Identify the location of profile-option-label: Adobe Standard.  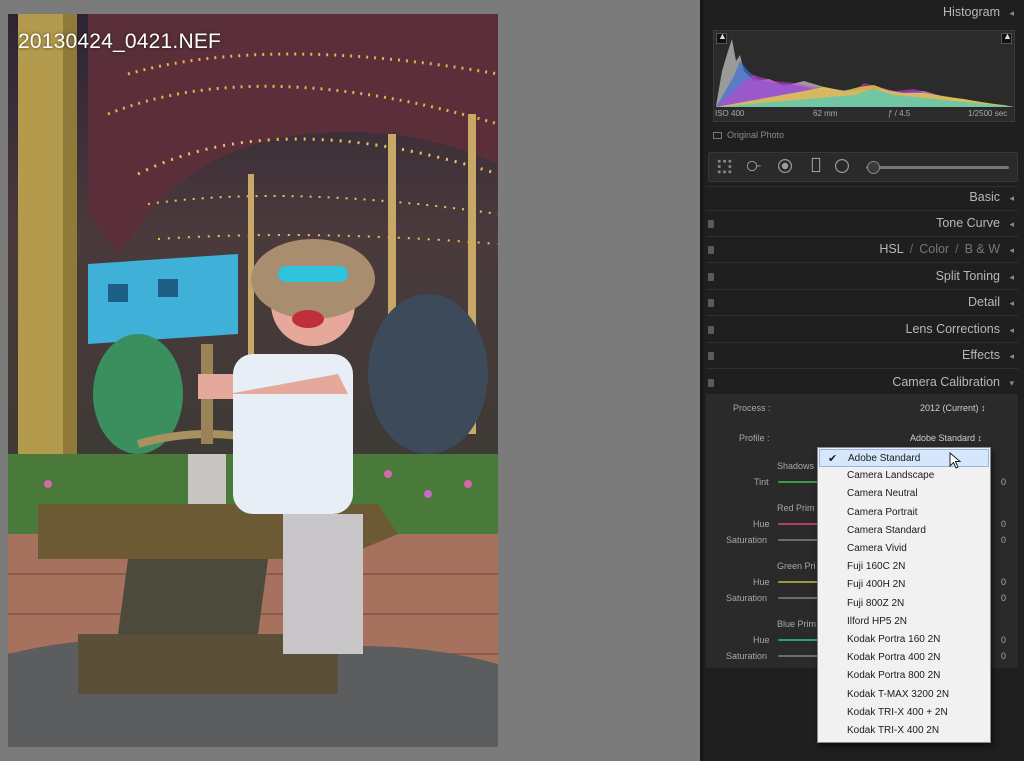
(884, 458).